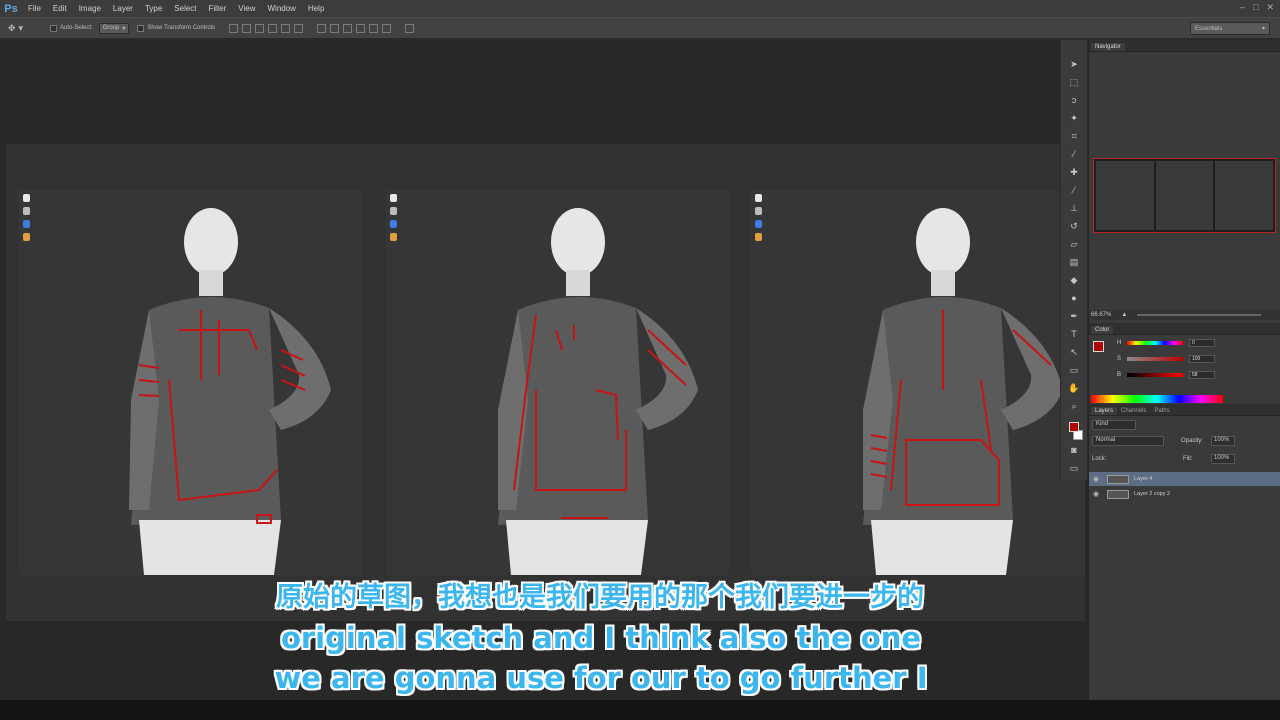  What do you see at coordinates (361, 28) in the screenshot?
I see `distribute-left-icon` at bounding box center [361, 28].